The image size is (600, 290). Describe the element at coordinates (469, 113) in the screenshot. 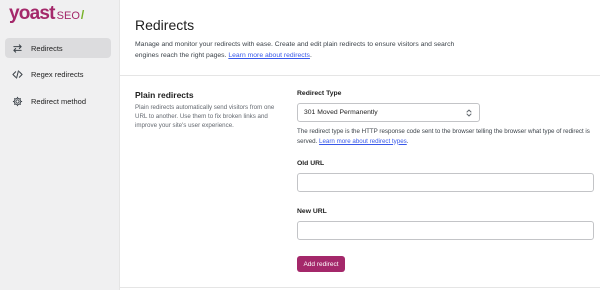

I see `chevron-up-down-icon` at that location.